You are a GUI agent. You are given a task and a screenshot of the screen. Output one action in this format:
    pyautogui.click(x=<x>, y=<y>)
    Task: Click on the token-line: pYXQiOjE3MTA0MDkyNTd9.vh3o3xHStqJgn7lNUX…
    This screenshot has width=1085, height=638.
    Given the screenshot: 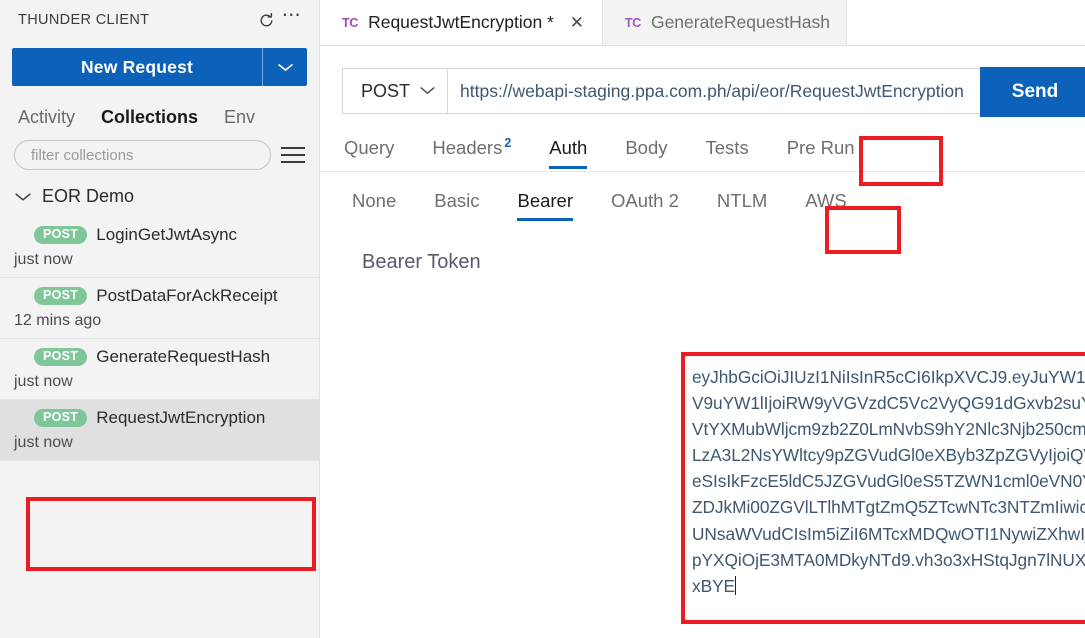 What is the action you would take?
    pyautogui.click(x=888, y=559)
    